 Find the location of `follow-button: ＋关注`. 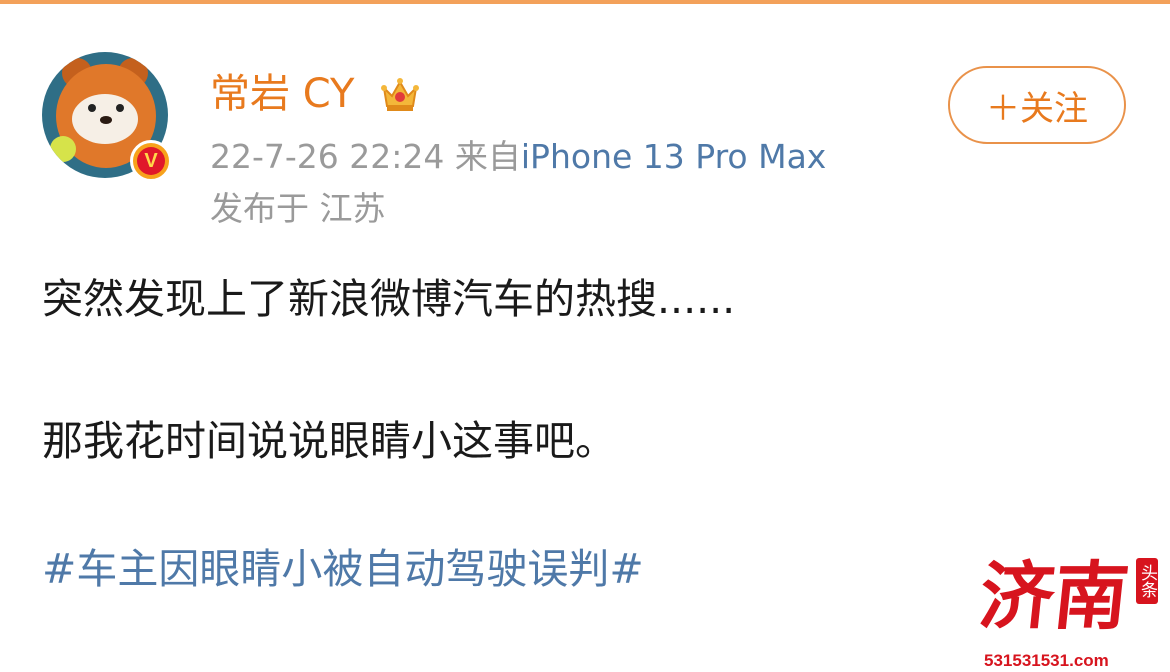

follow-button: ＋关注 is located at coordinates (1037, 105).